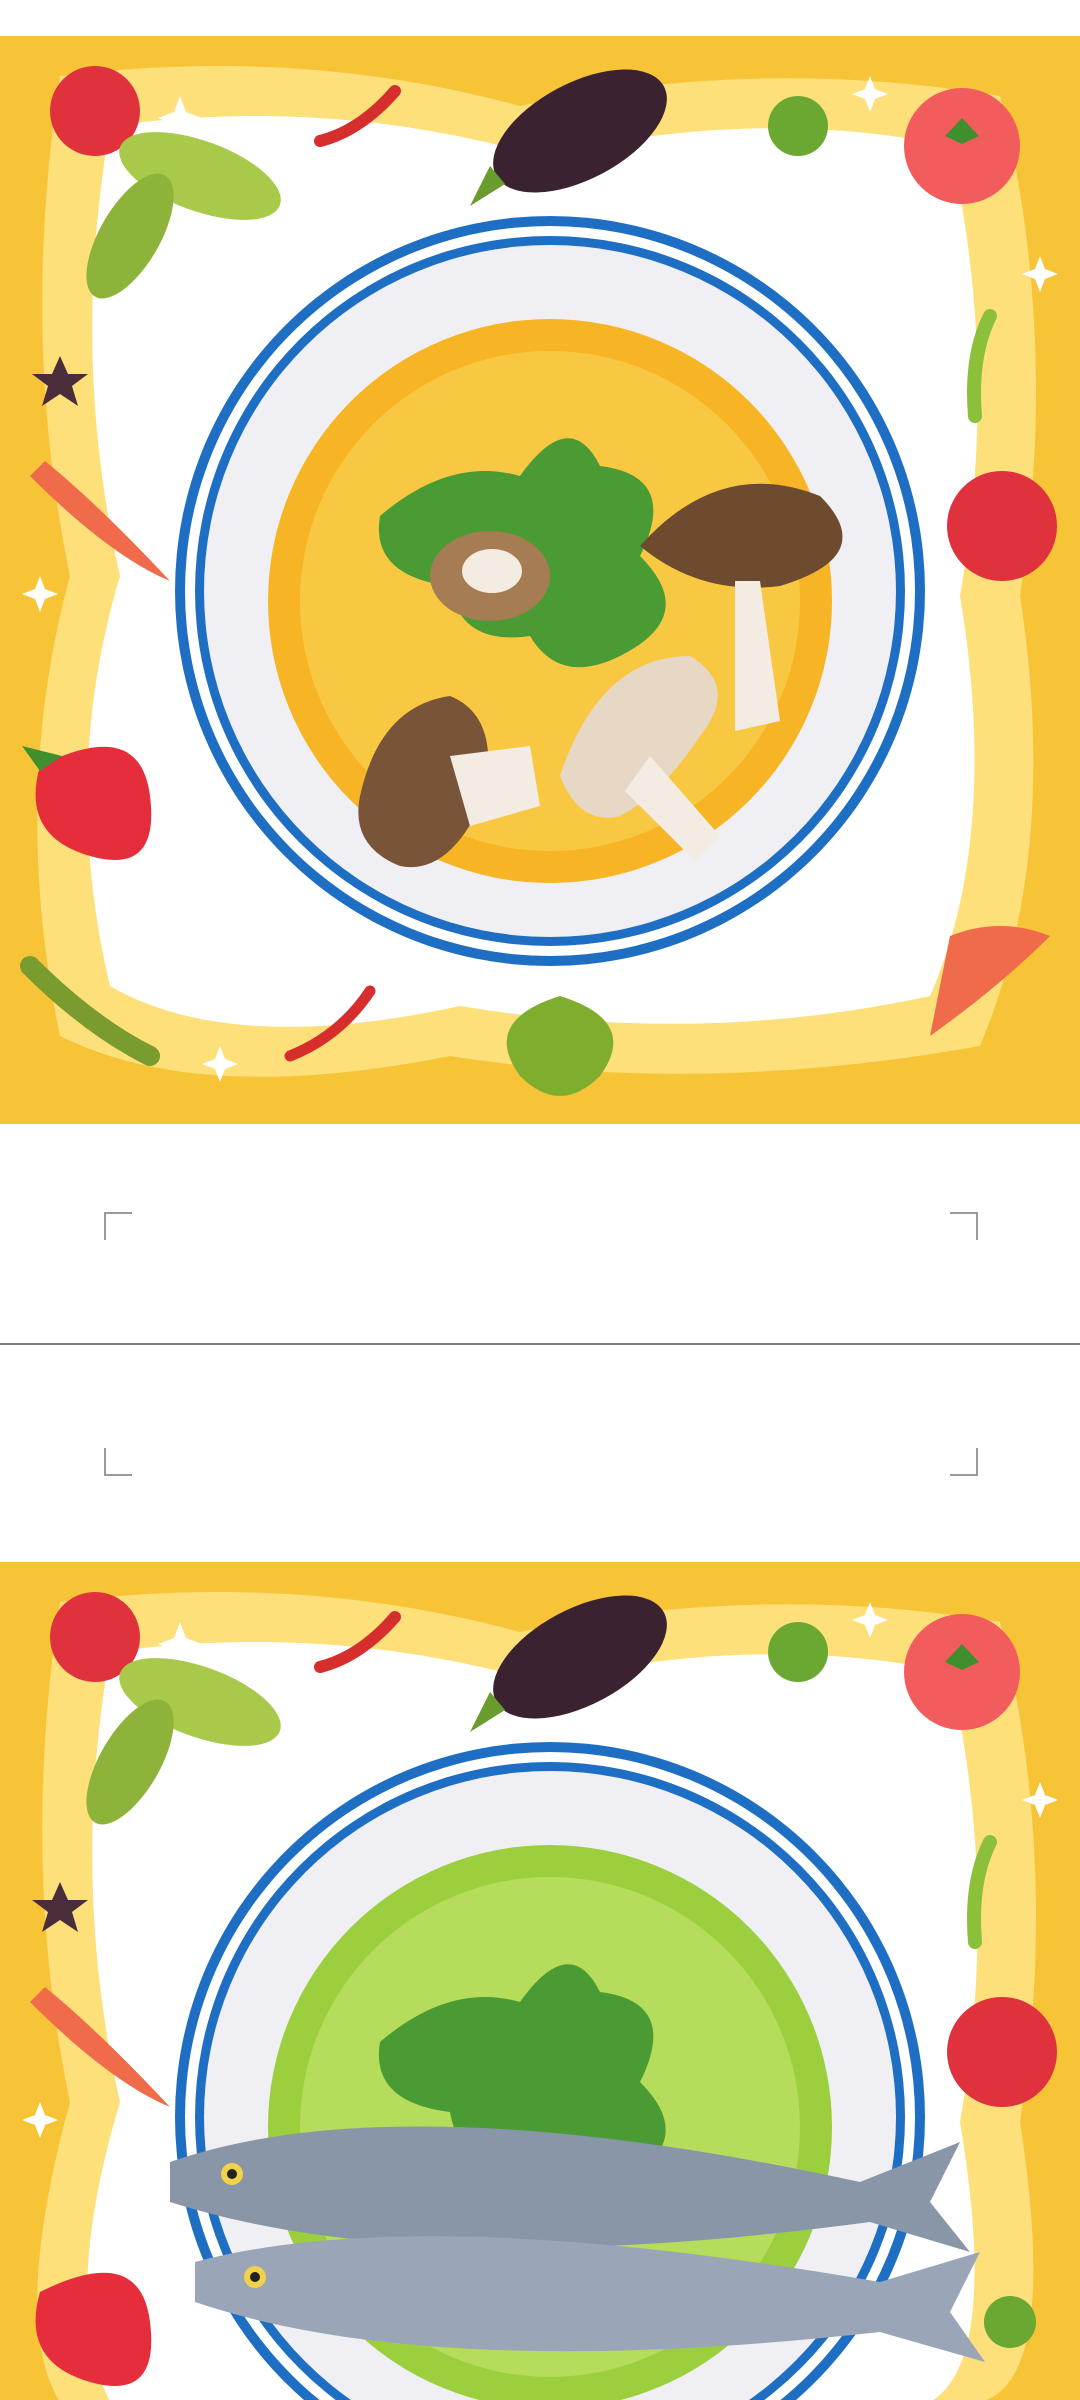  Describe the element at coordinates (540, 1344) in the screenshot. I see `page-separator` at that location.